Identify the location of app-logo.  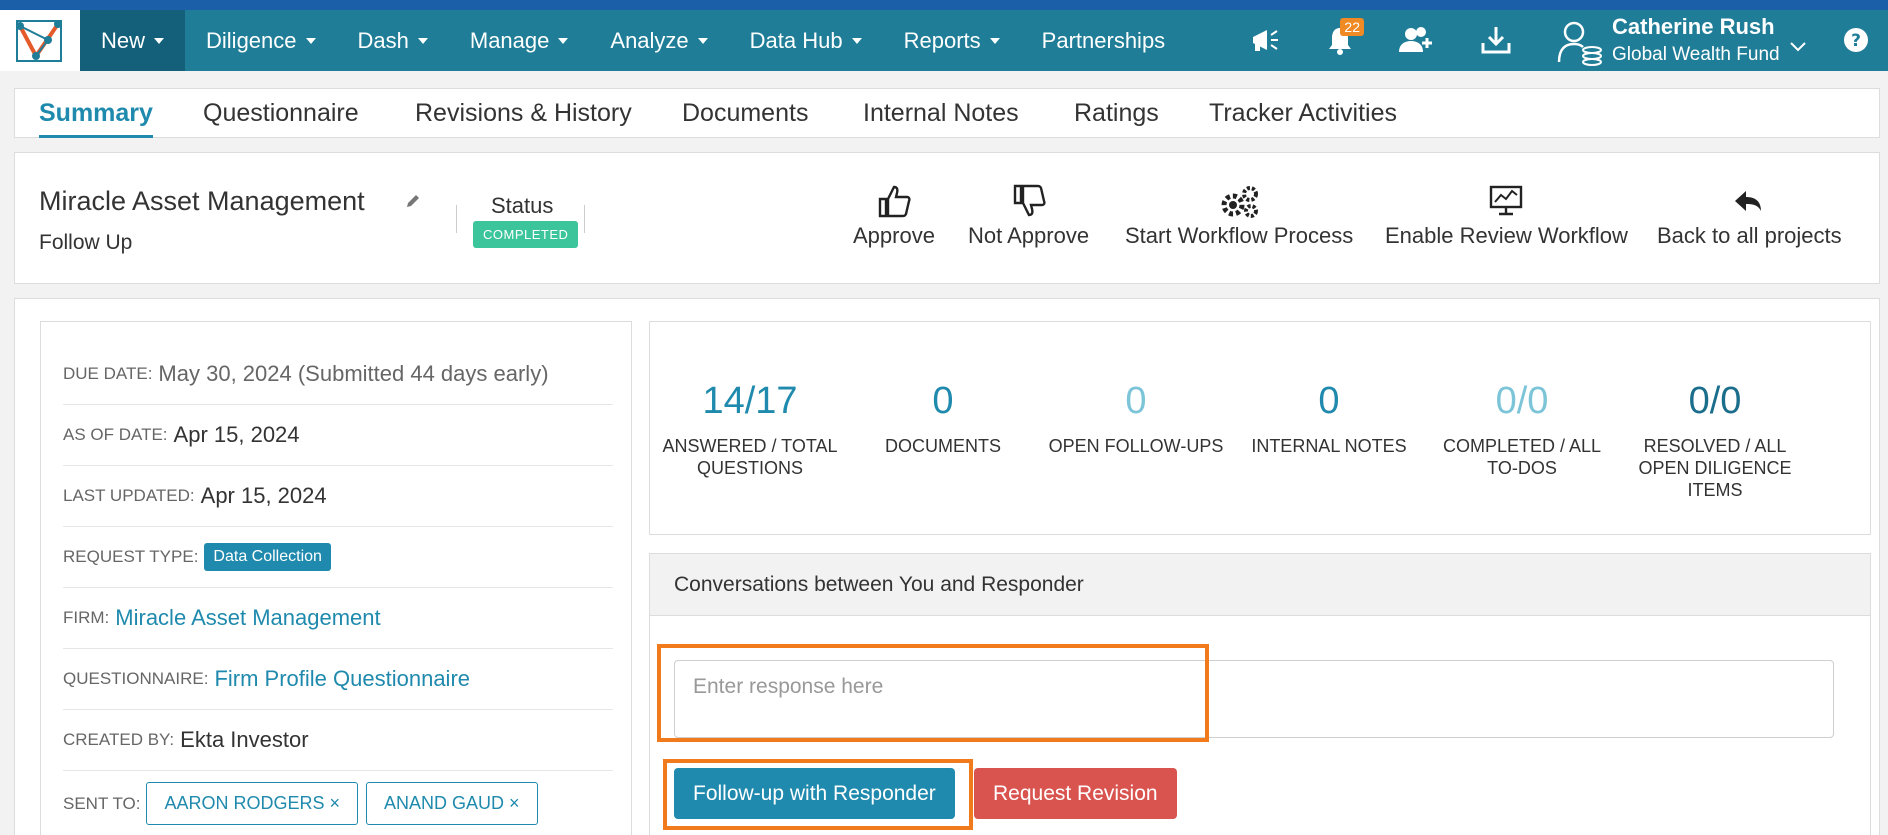
(40, 40).